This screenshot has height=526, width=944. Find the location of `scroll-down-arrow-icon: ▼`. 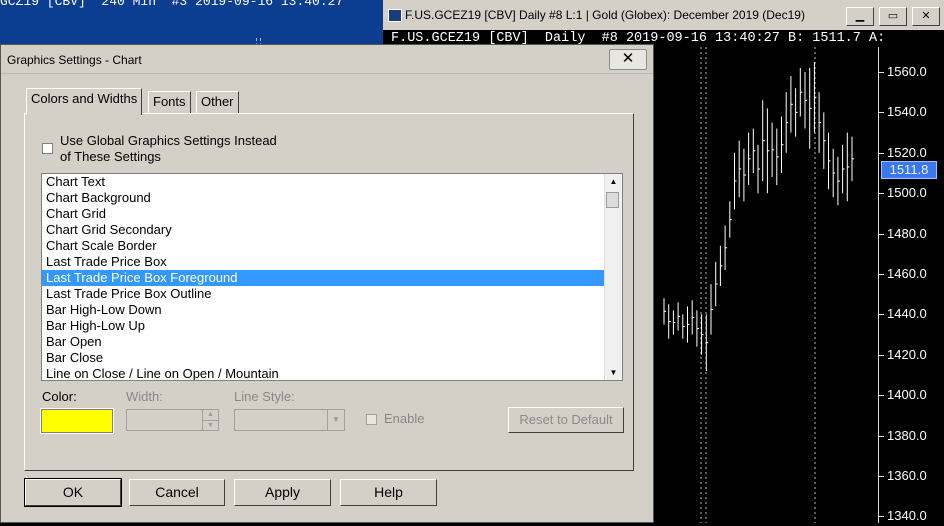

scroll-down-arrow-icon: ▼ is located at coordinates (613, 372).